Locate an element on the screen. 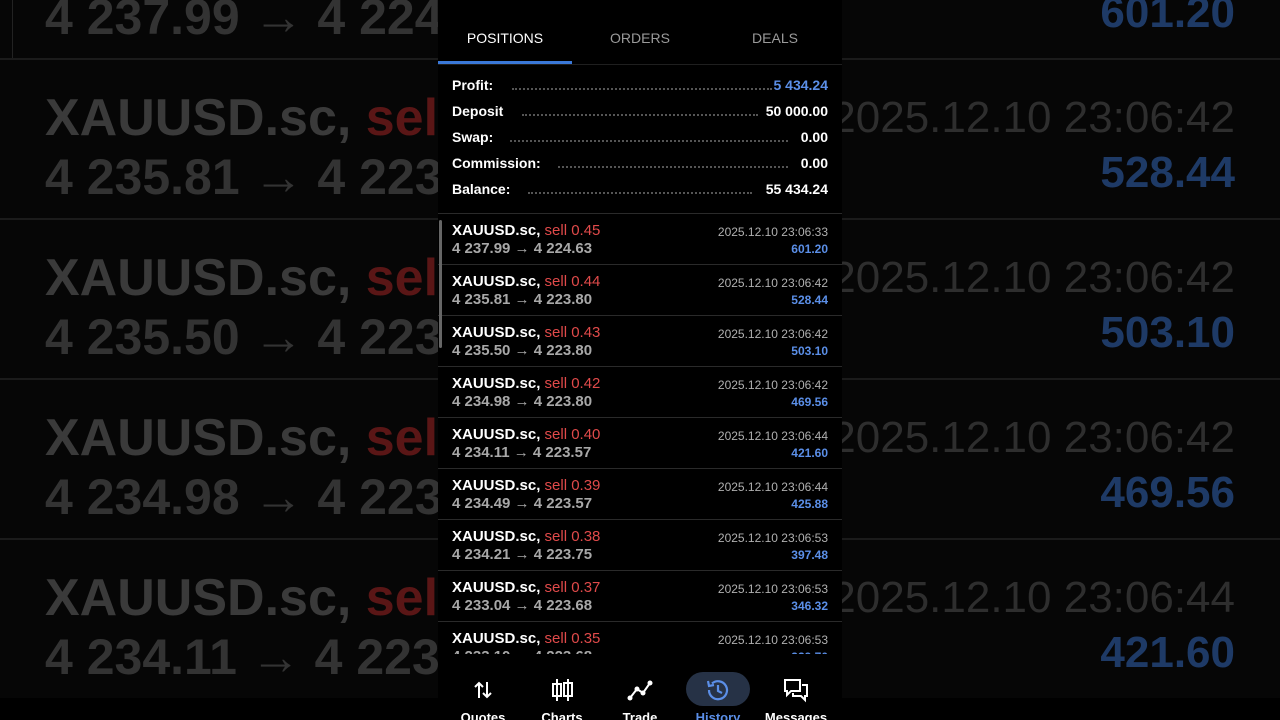  position-prices: 4 234.11 → 4 223.57 is located at coordinates (522, 452).